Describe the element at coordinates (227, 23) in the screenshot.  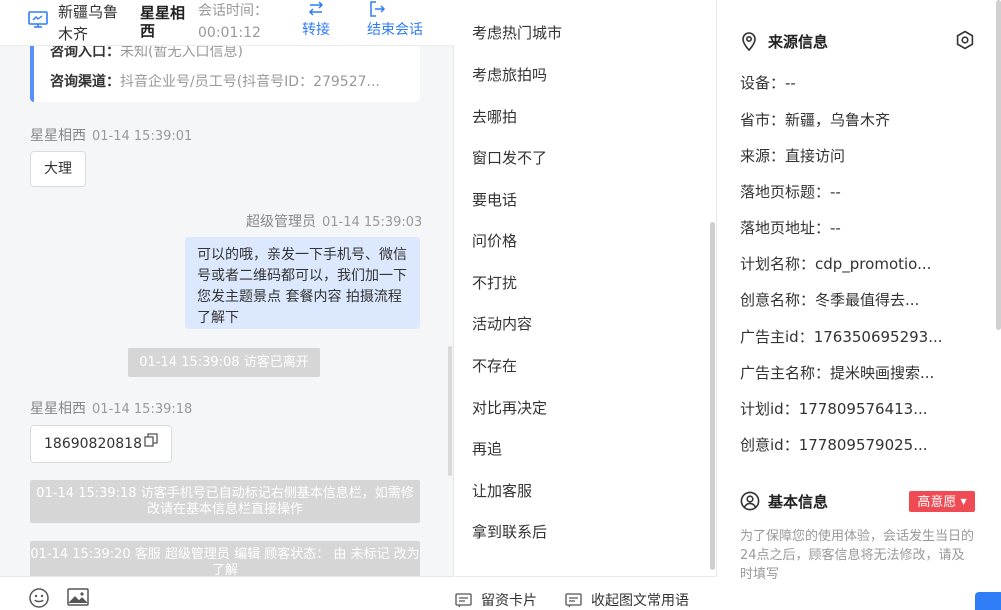
I see `chat-header: 新疆乌鲁木齐 星星相西 会话时间： 00:01:12 转接 结束会话` at that location.